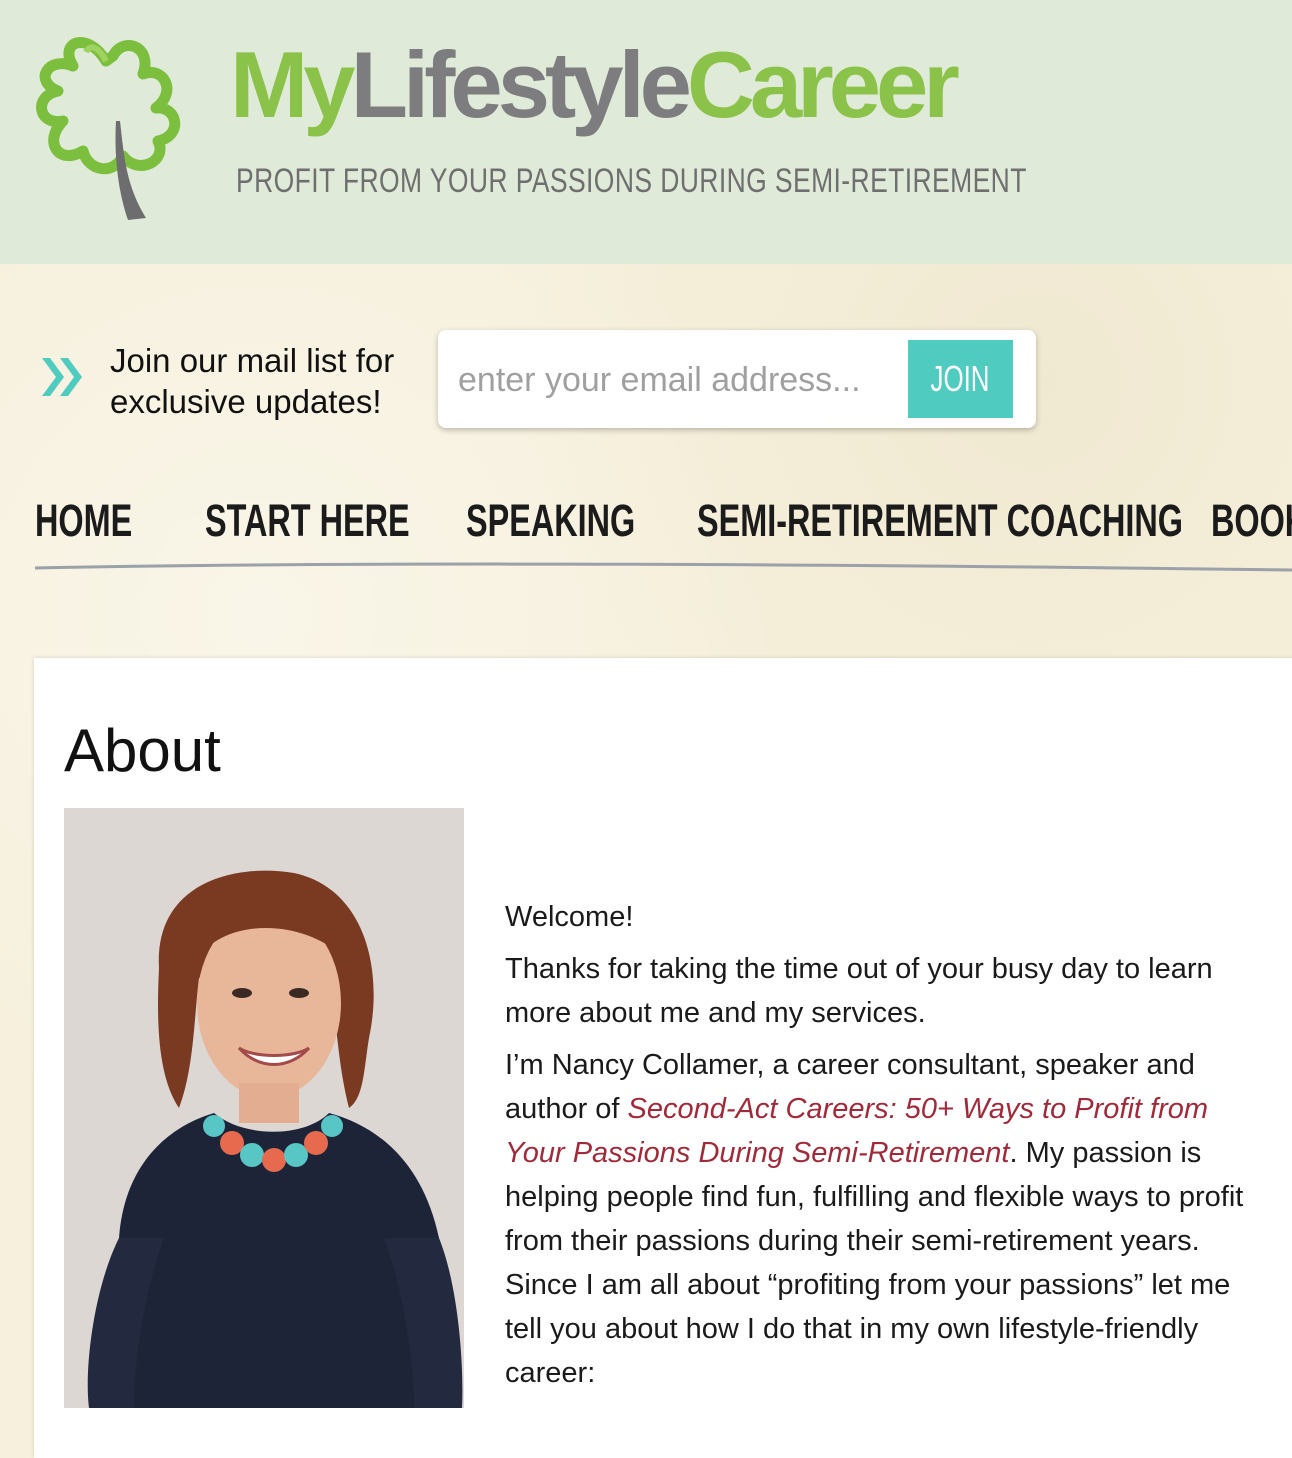 This screenshot has height=1458, width=1292. I want to click on brand-career: Career, so click(823, 84).